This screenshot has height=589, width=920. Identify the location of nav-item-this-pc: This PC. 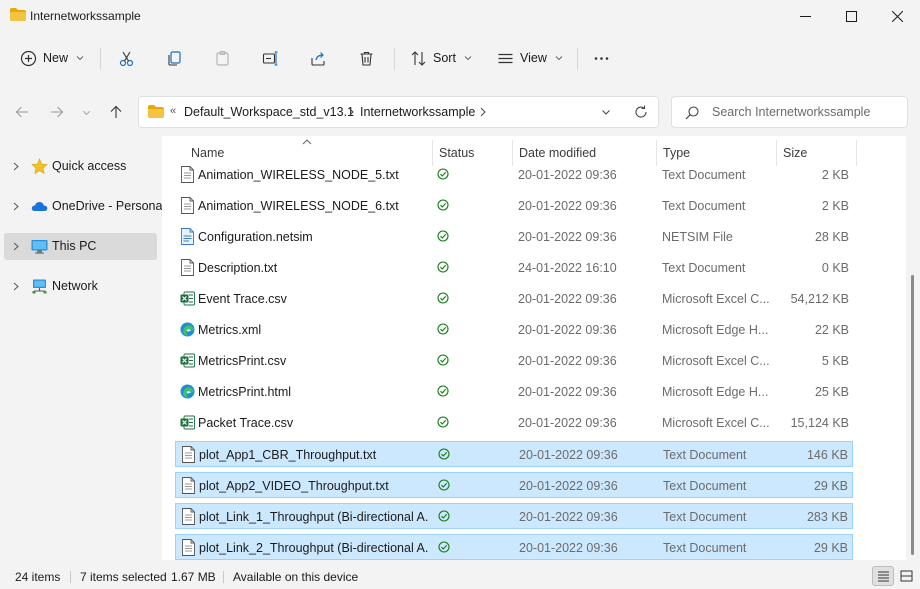
(80, 246).